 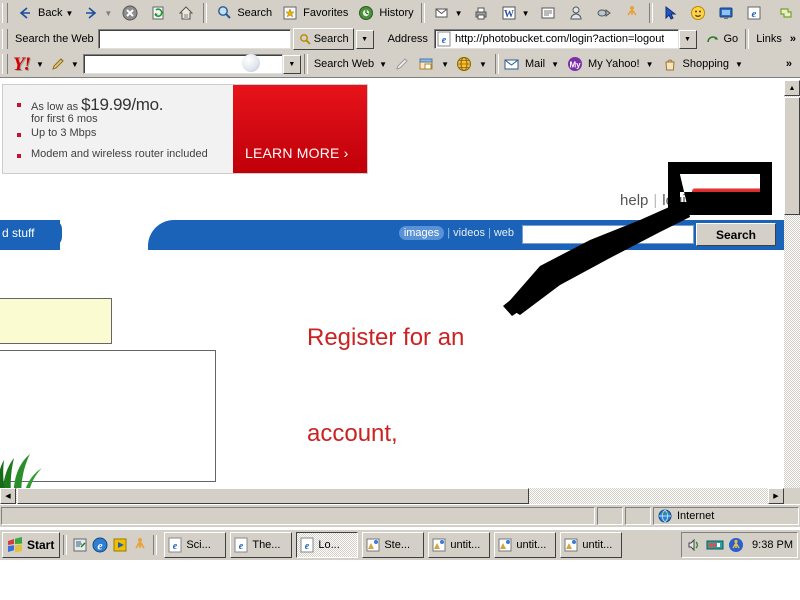 What do you see at coordinates (792, 156) in the screenshot?
I see `vertical-scrollbar-thumb` at bounding box center [792, 156].